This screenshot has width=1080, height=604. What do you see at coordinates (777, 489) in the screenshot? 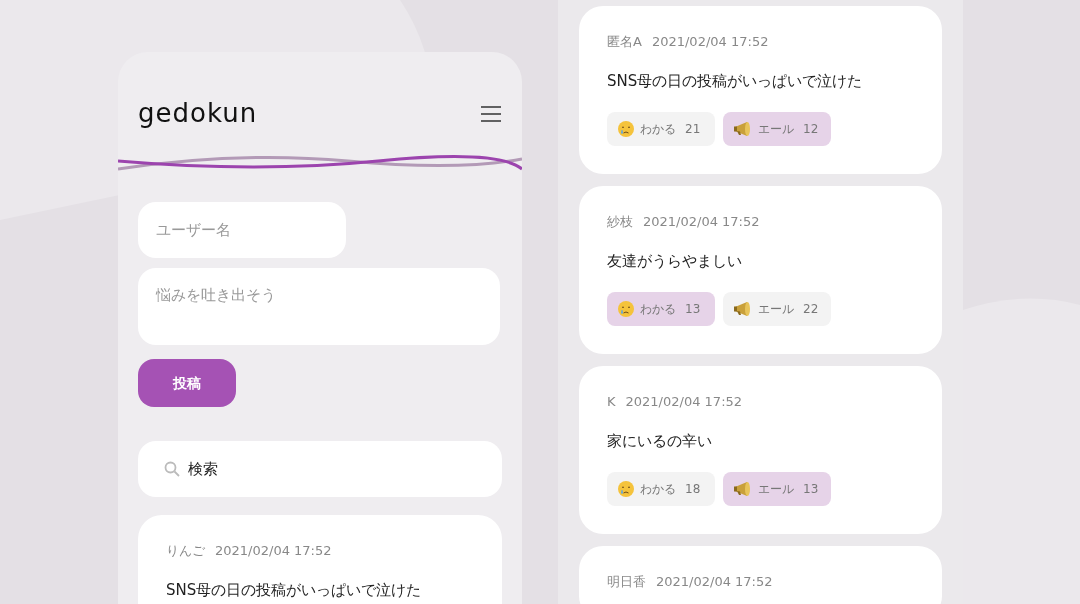
I see `reaction-button: エール 13` at bounding box center [777, 489].